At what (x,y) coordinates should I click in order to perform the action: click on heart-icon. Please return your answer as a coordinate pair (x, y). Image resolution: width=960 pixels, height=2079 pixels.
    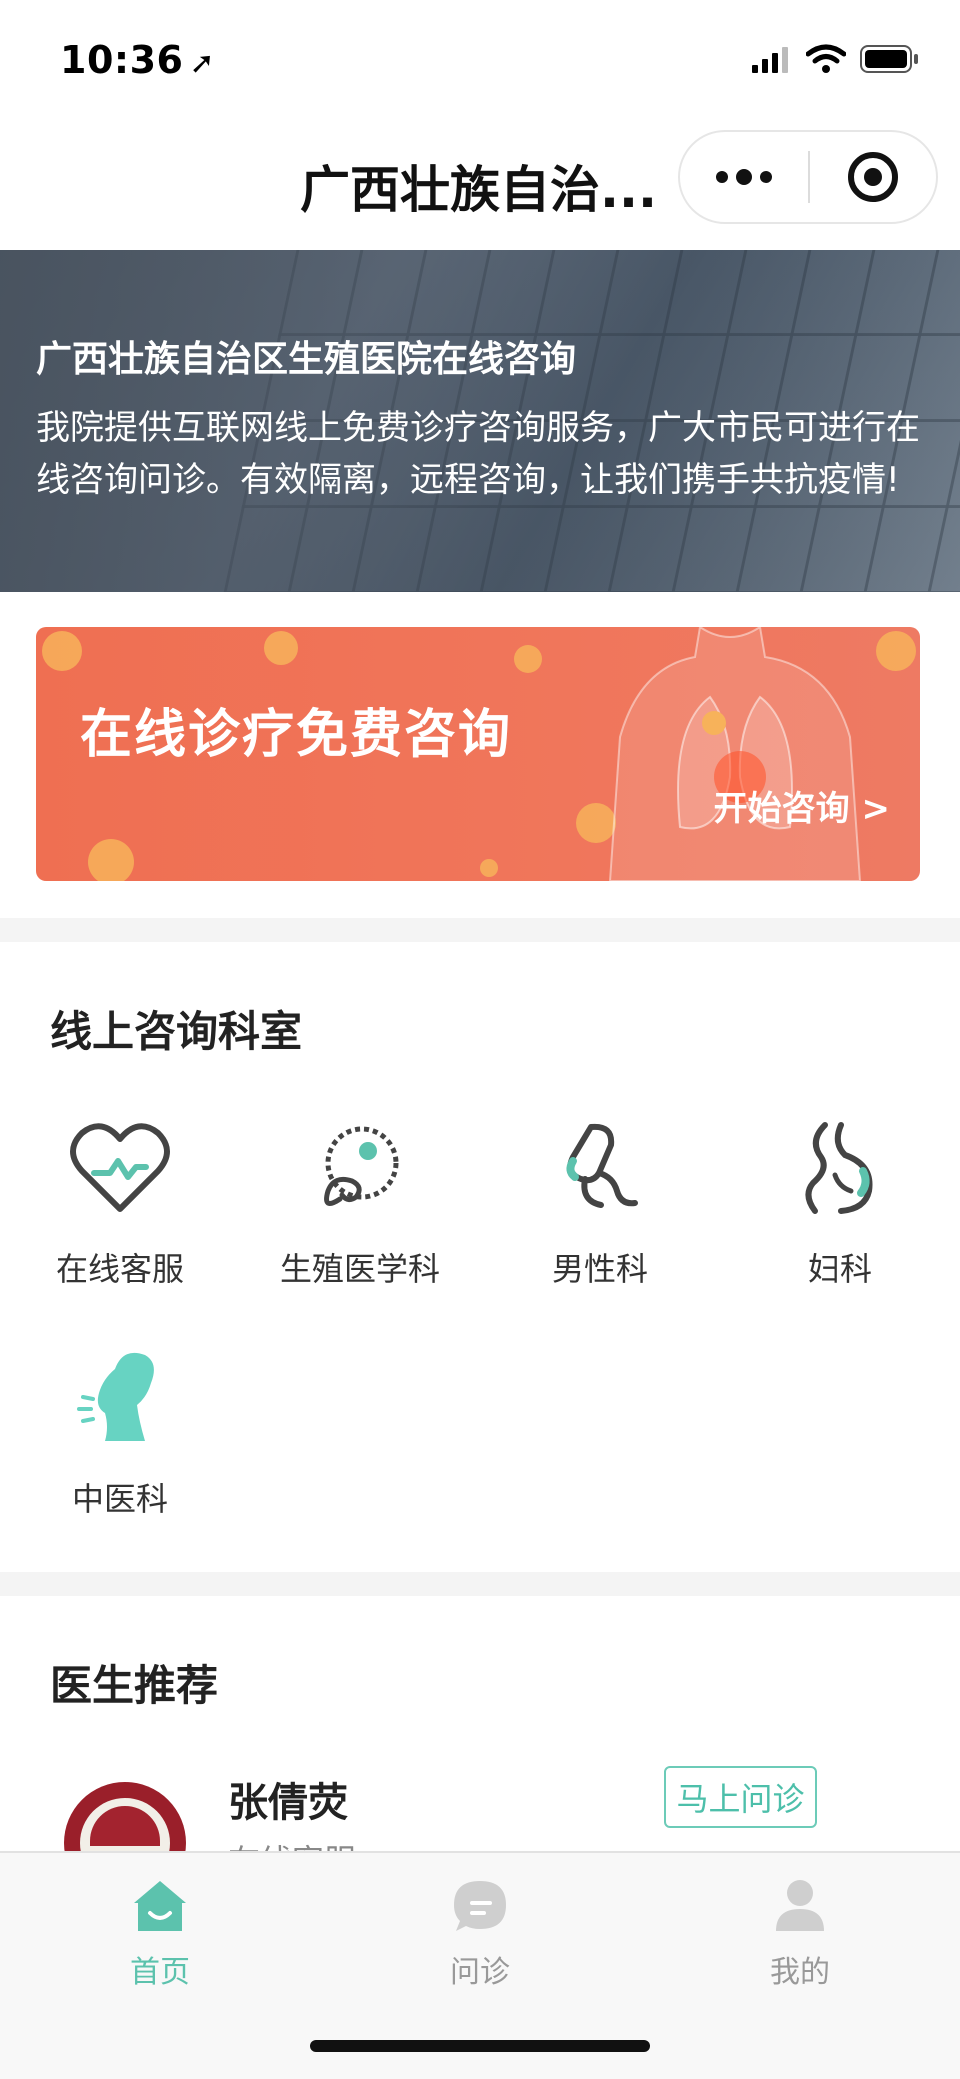
    Looking at the image, I should click on (120, 1169).